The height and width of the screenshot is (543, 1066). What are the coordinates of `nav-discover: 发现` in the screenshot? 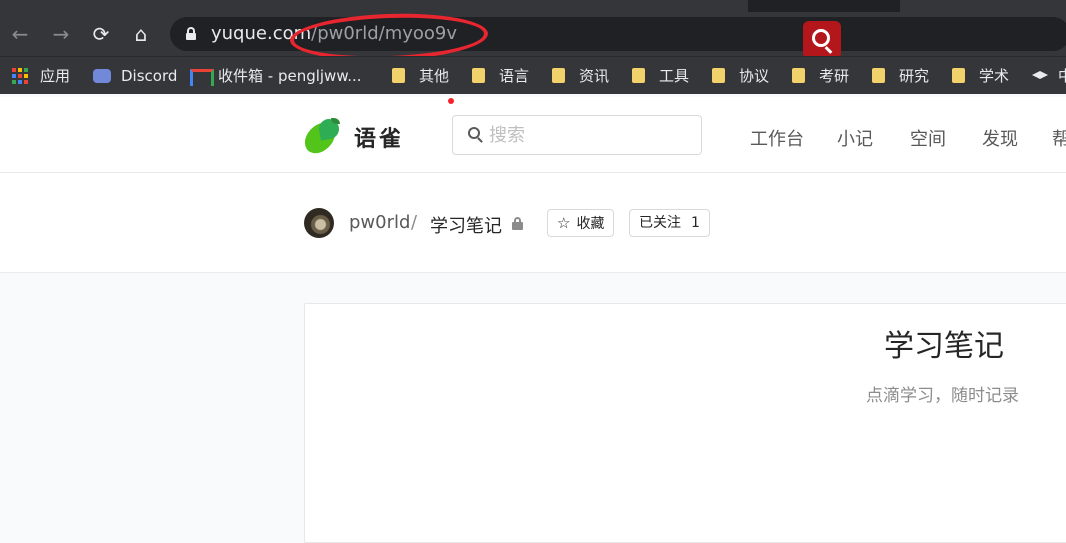 It's located at (1000, 138).